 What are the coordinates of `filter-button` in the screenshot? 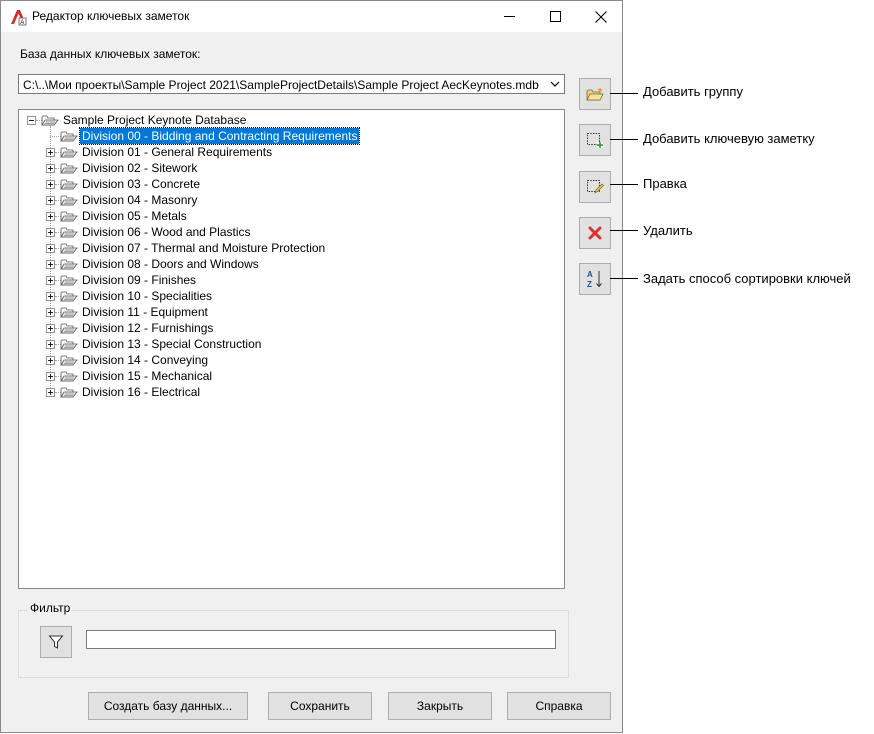 It's located at (56, 642).